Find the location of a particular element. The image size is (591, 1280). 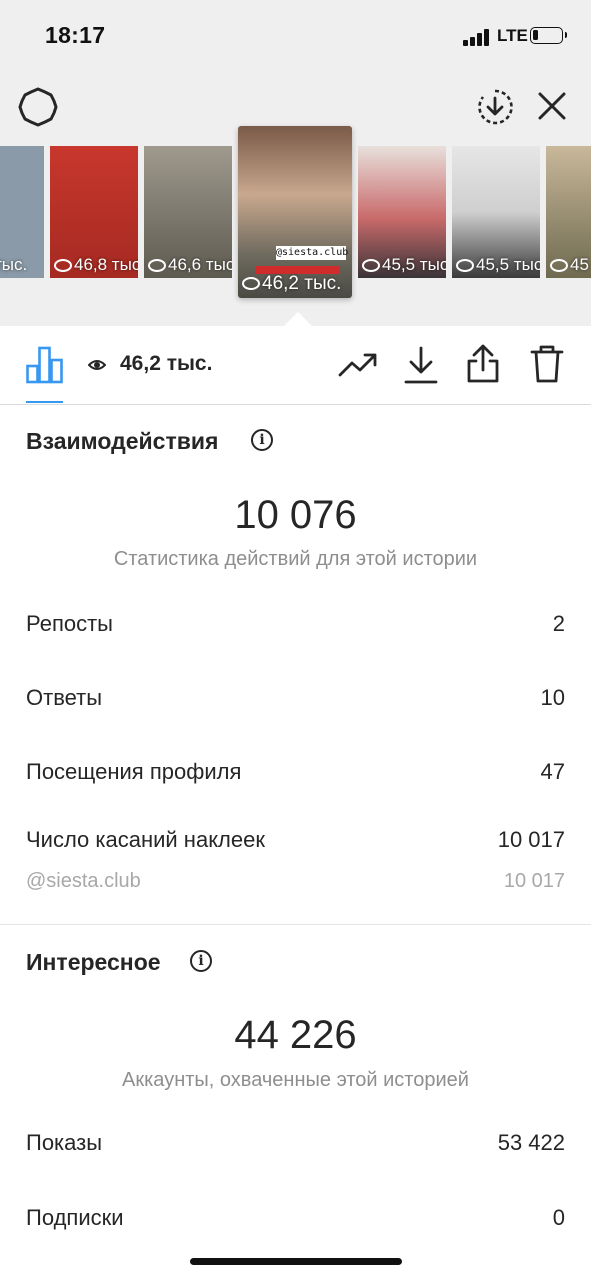

signal-icon is located at coordinates (478, 37).